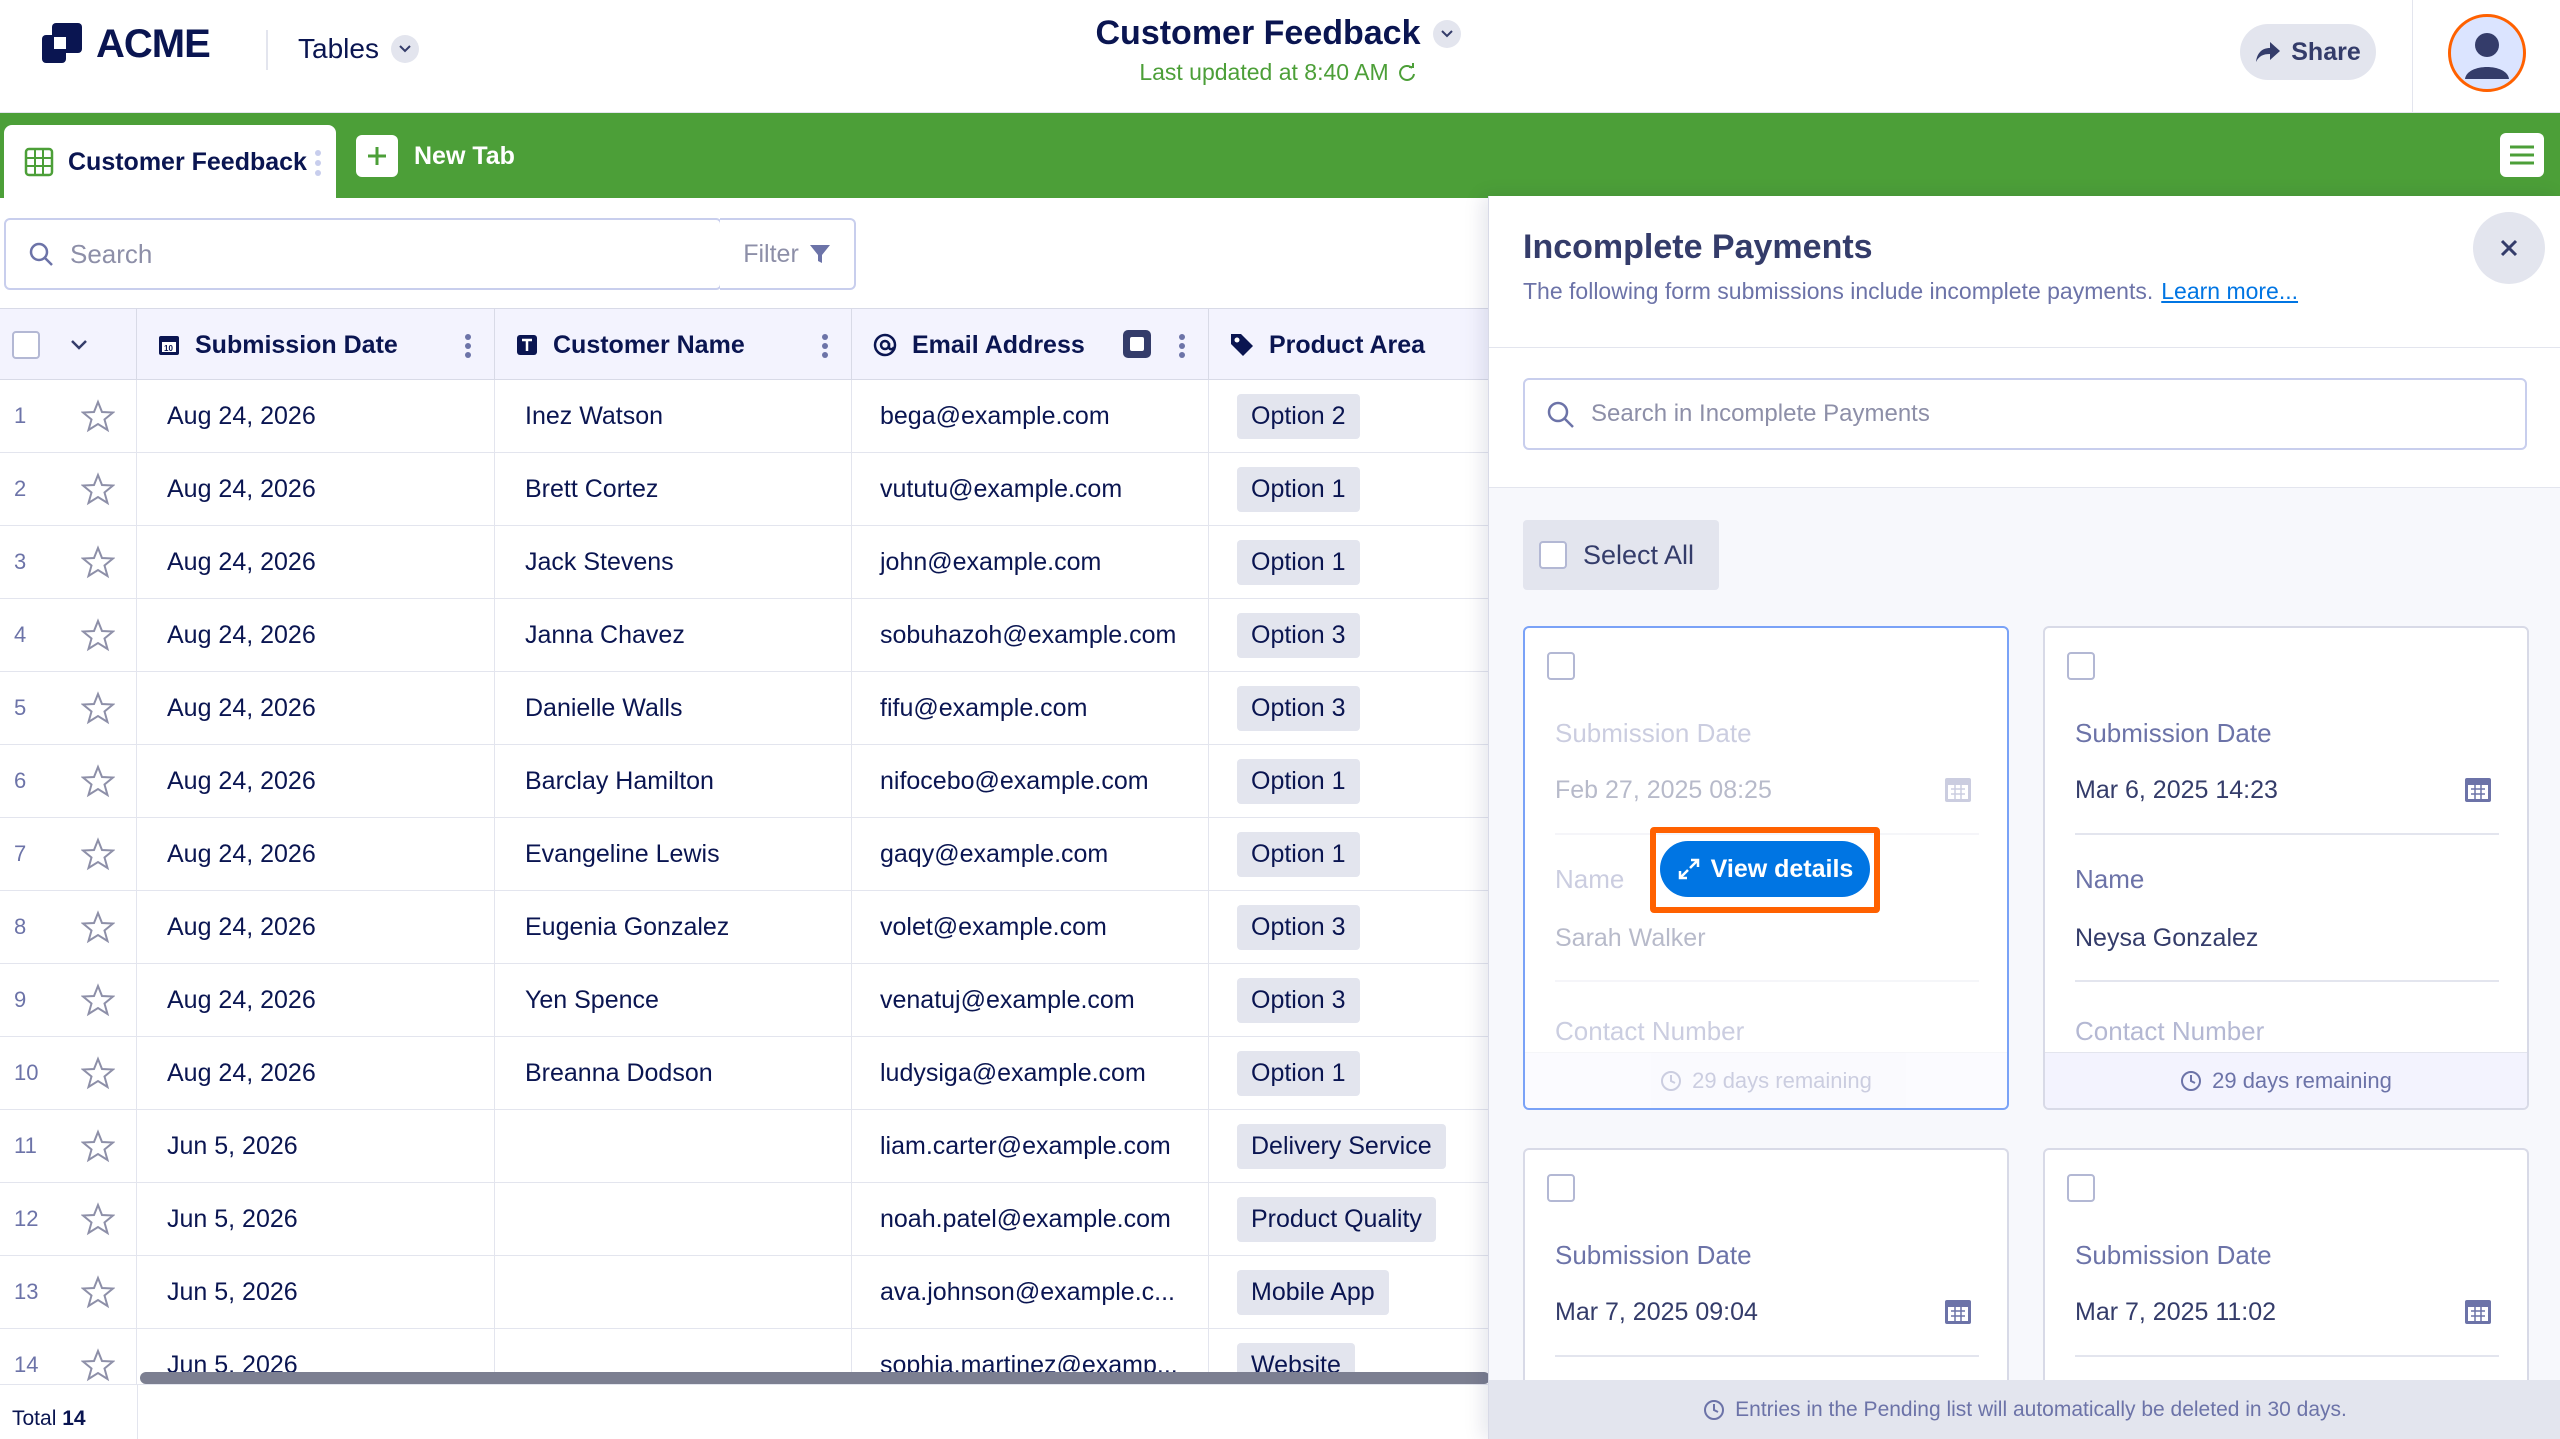  I want to click on close-panel-button, so click(2509, 248).